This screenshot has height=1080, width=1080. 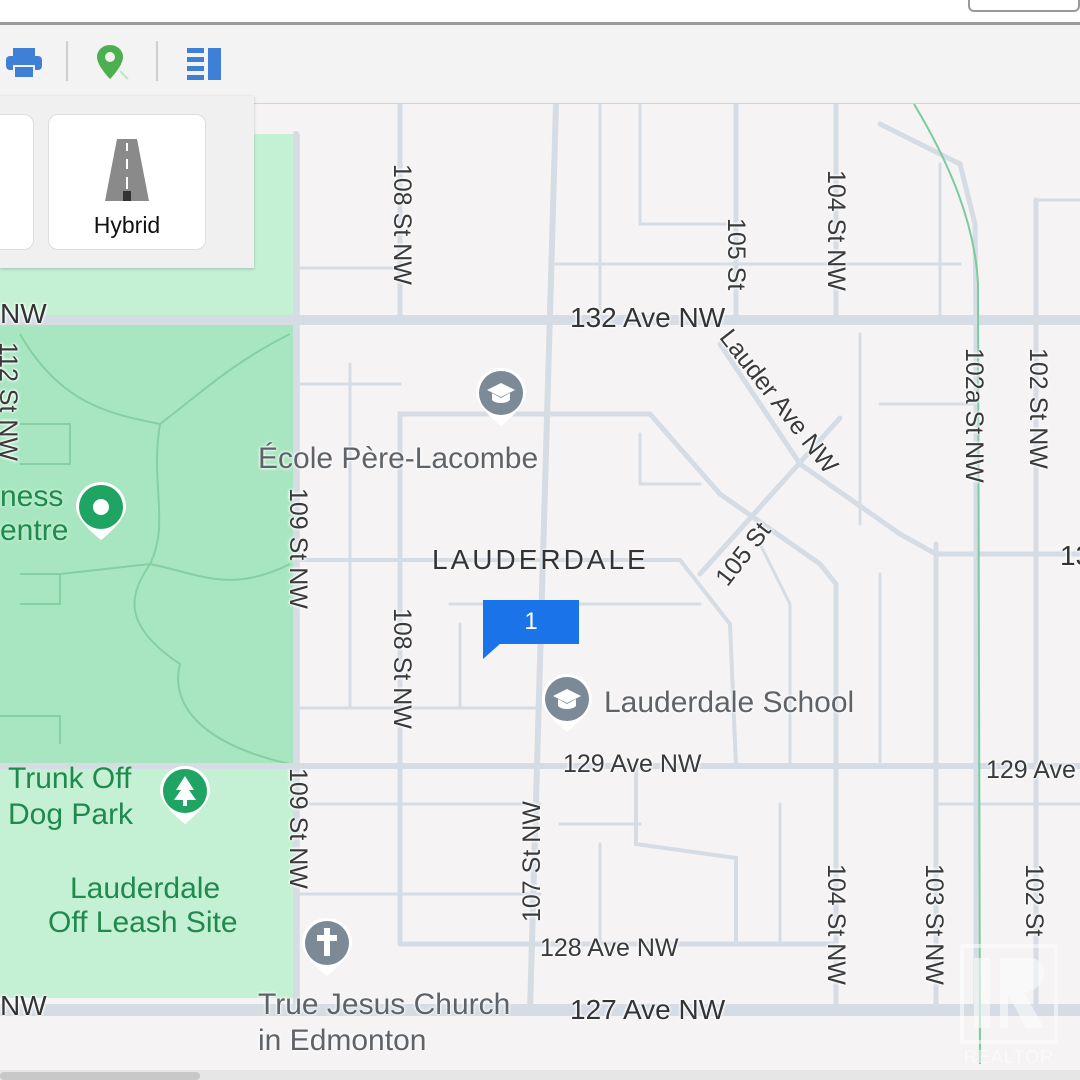 What do you see at coordinates (112, 63) in the screenshot?
I see `map-pin-icon` at bounding box center [112, 63].